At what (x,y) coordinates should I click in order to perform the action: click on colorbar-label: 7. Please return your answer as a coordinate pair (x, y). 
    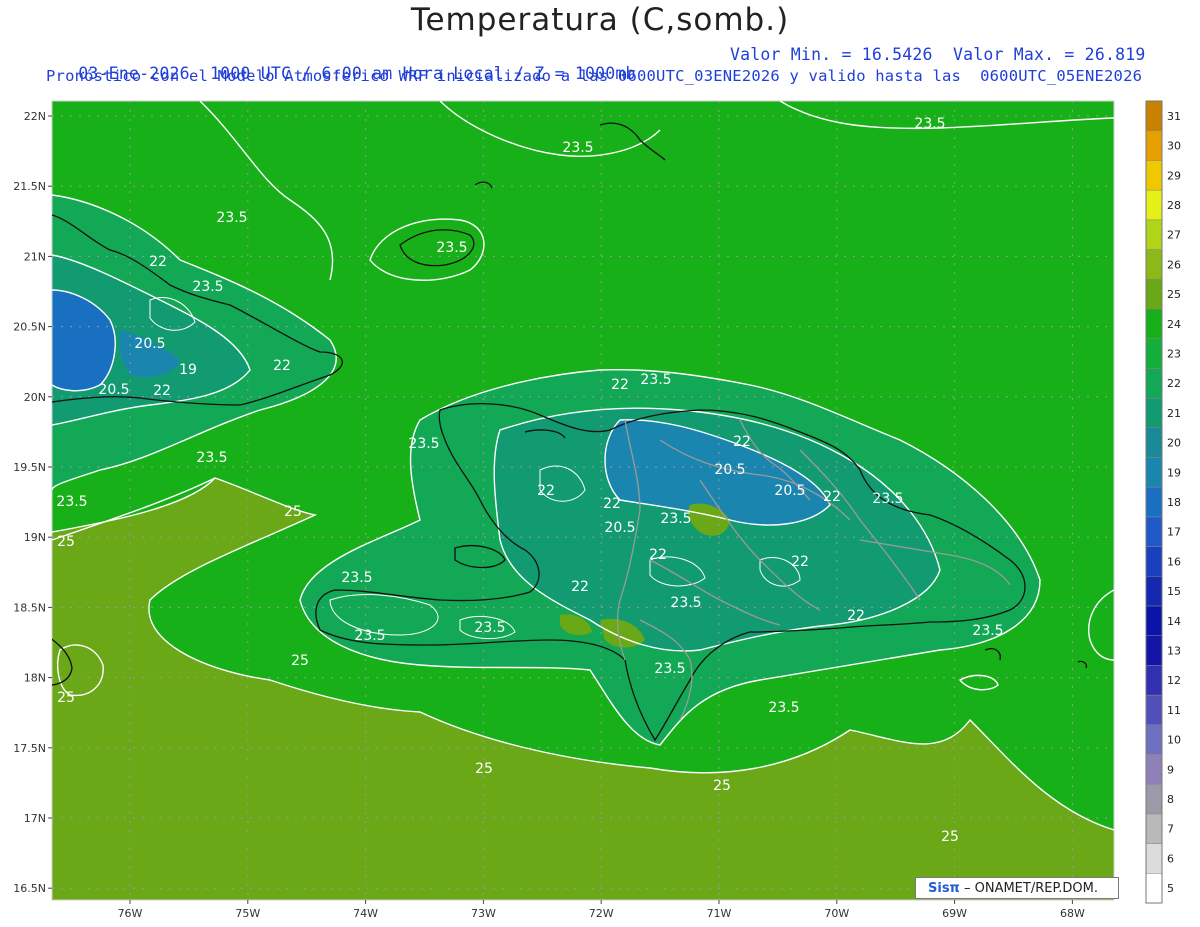
    Looking at the image, I should click on (1170, 829).